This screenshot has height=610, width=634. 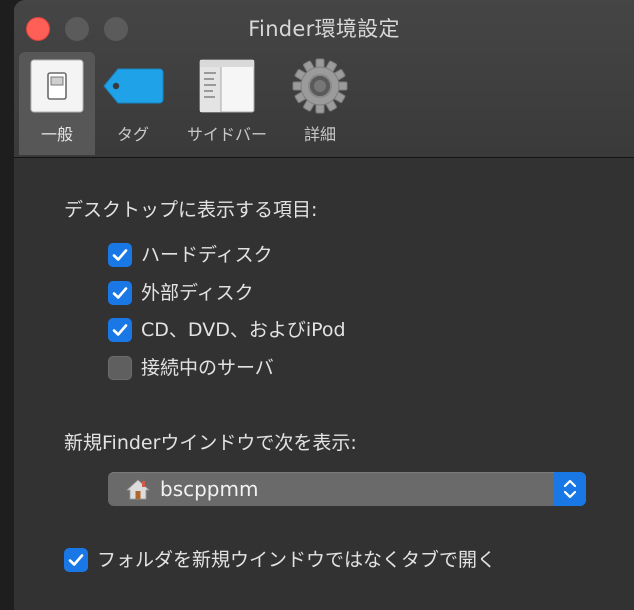 What do you see at coordinates (209, 489) in the screenshot?
I see `popup-selected-value: bscppmm` at bounding box center [209, 489].